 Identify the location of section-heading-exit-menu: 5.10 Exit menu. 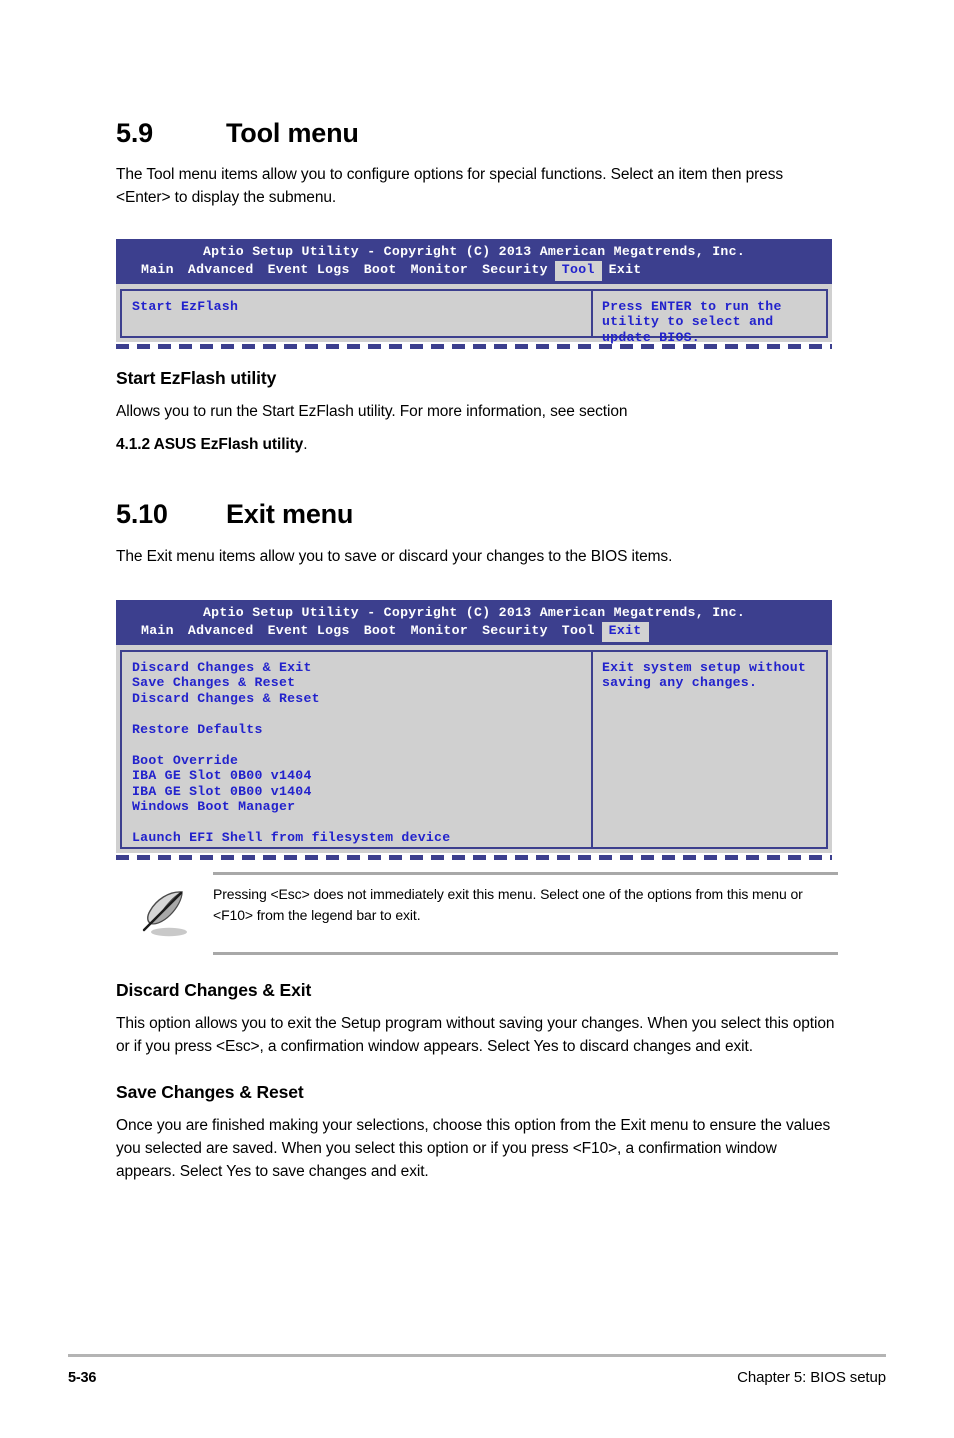
(477, 514).